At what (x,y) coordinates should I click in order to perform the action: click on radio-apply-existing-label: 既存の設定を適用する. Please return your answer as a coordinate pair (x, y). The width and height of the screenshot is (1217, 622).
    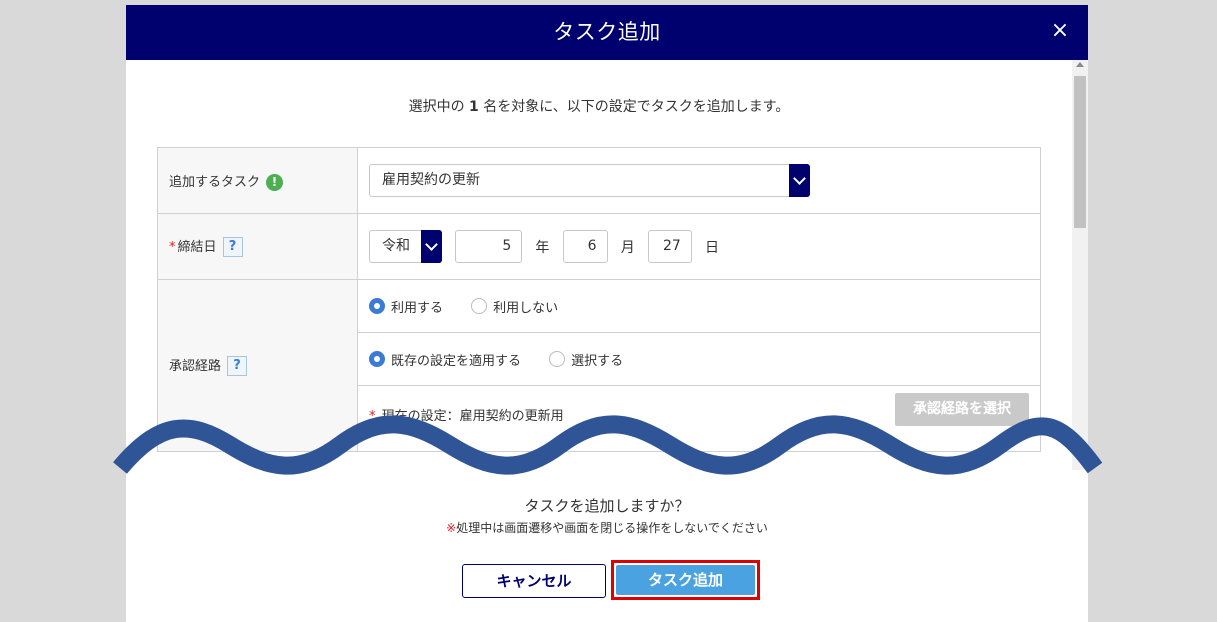
    Looking at the image, I should click on (456, 361).